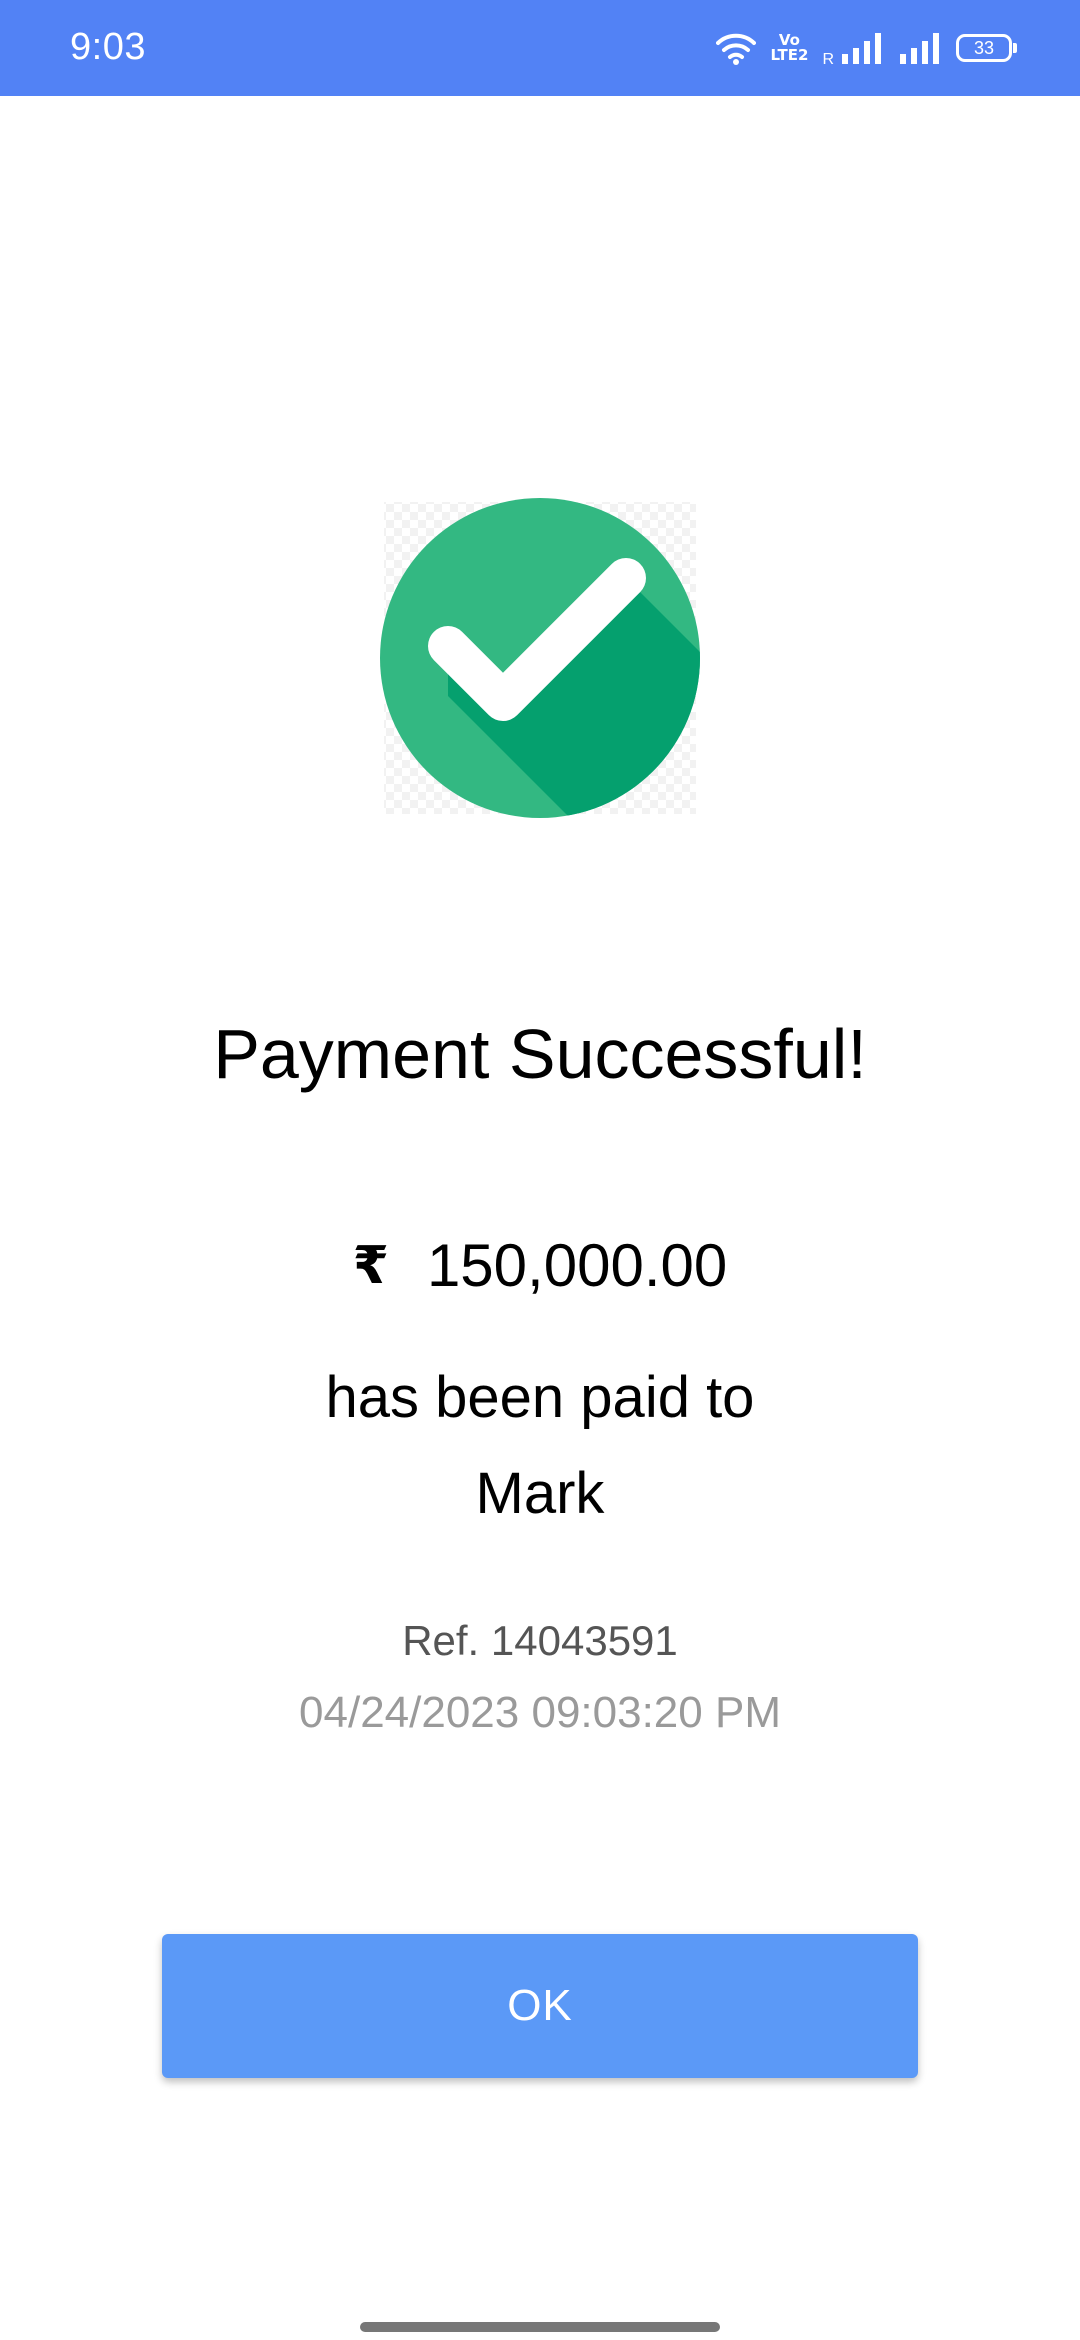  I want to click on payment-timestamp: 04/24/2023 09:03:20 PM, so click(540, 1712).